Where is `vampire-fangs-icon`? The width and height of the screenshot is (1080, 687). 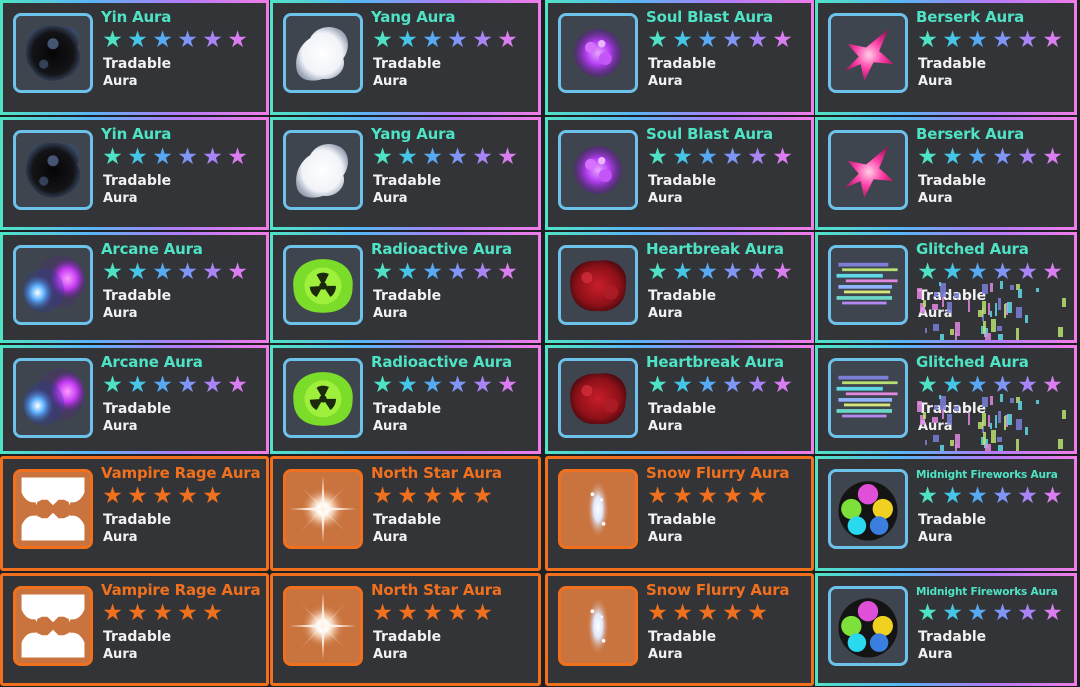
vampire-fangs-icon is located at coordinates (53, 626).